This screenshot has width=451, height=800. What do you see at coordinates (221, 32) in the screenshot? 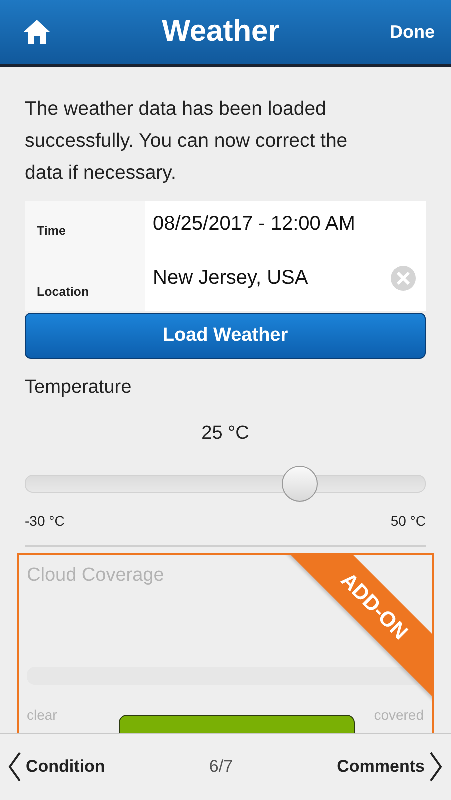
I see `screen-title: Weather` at bounding box center [221, 32].